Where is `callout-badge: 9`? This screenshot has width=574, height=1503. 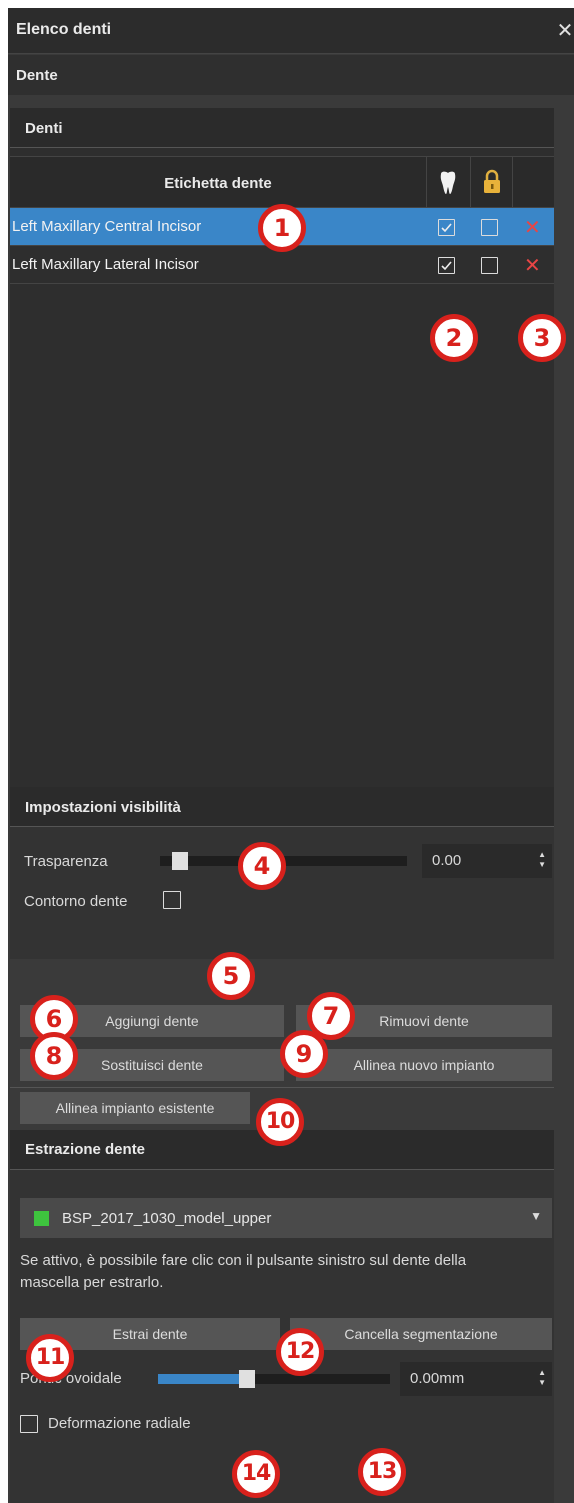 callout-badge: 9 is located at coordinates (304, 1054).